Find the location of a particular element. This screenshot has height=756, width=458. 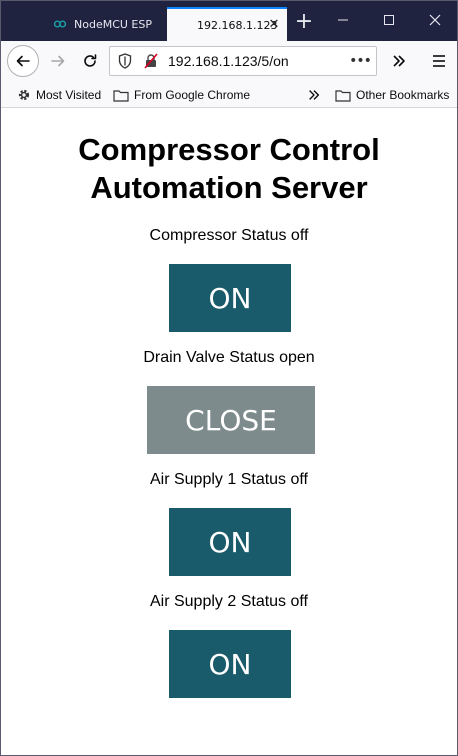

reload-button is located at coordinates (90, 61).